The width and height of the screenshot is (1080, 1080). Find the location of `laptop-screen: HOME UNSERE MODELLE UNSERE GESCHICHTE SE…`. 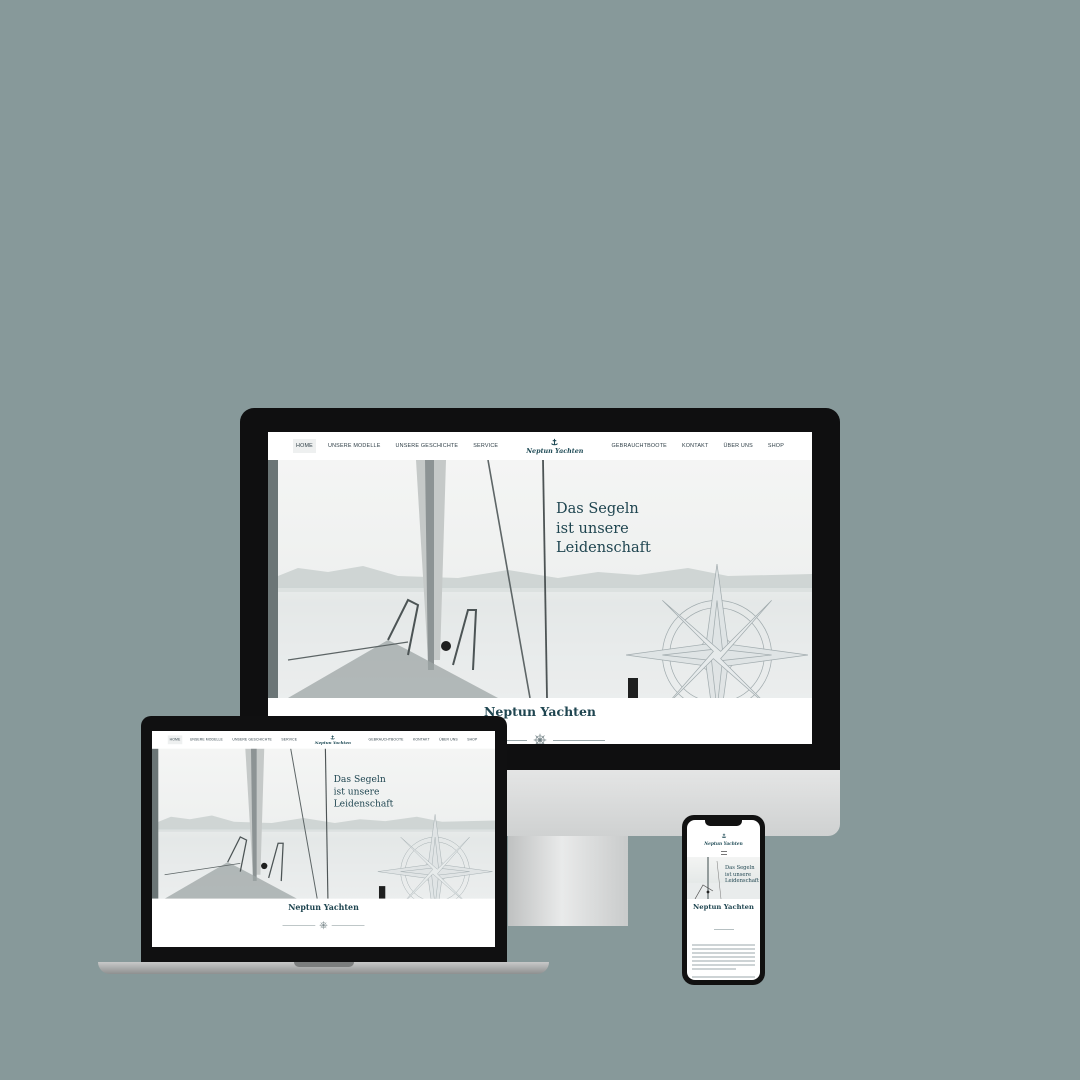

laptop-screen: HOME UNSERE MODELLE UNSERE GESCHICHTE SE… is located at coordinates (323, 839).